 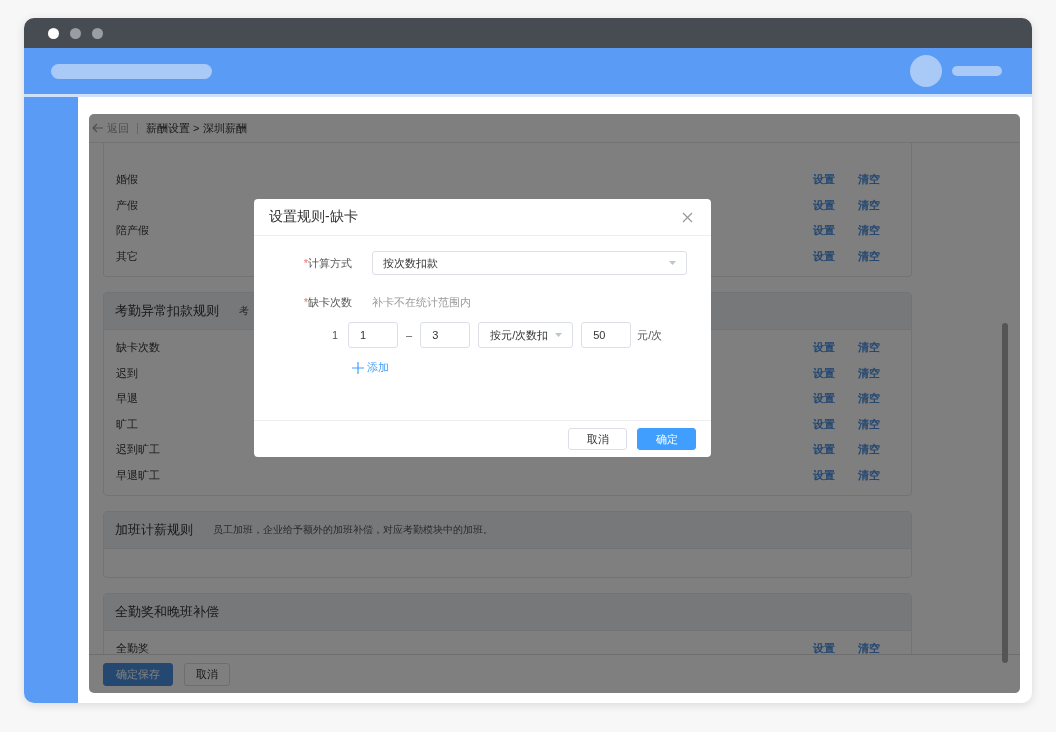 I want to click on mode-select: 按元/次数扣, so click(x=526, y=335).